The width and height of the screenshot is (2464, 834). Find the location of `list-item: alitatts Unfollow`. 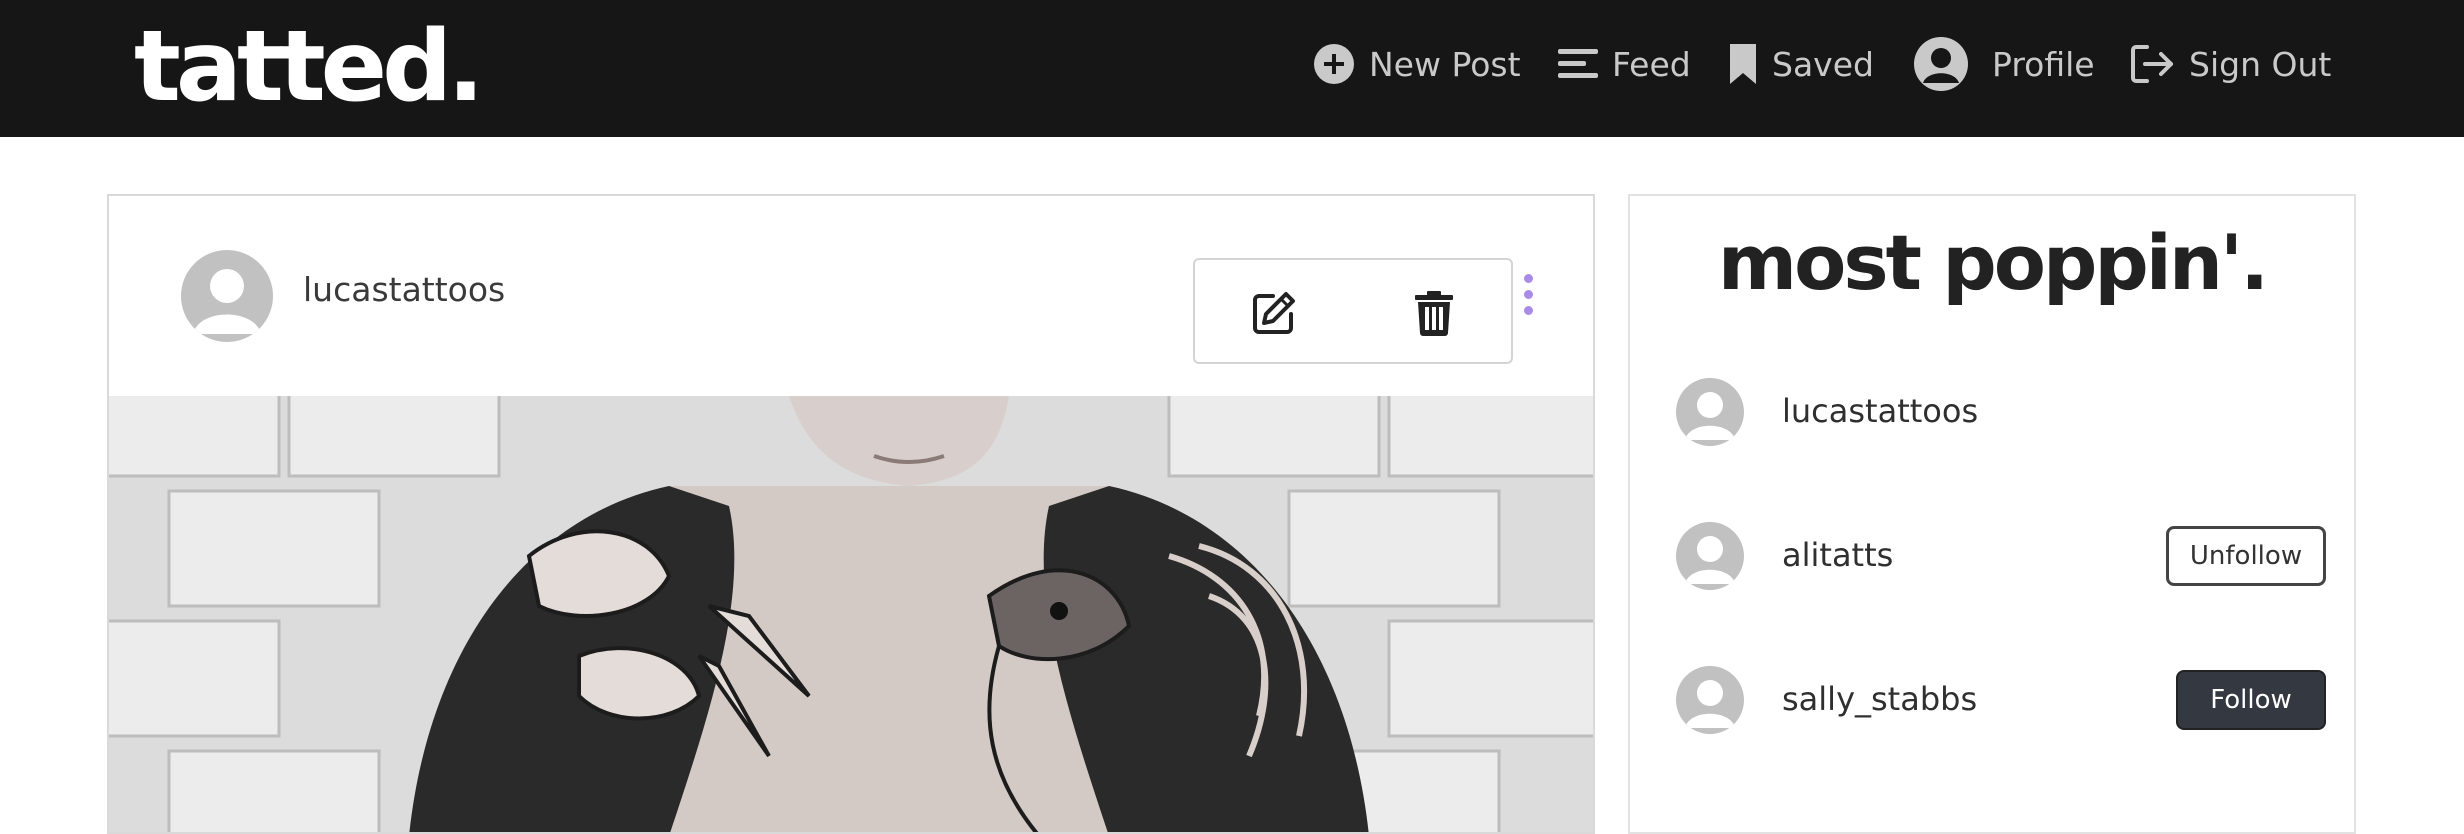

list-item: alitatts Unfollow is located at coordinates (2001, 557).